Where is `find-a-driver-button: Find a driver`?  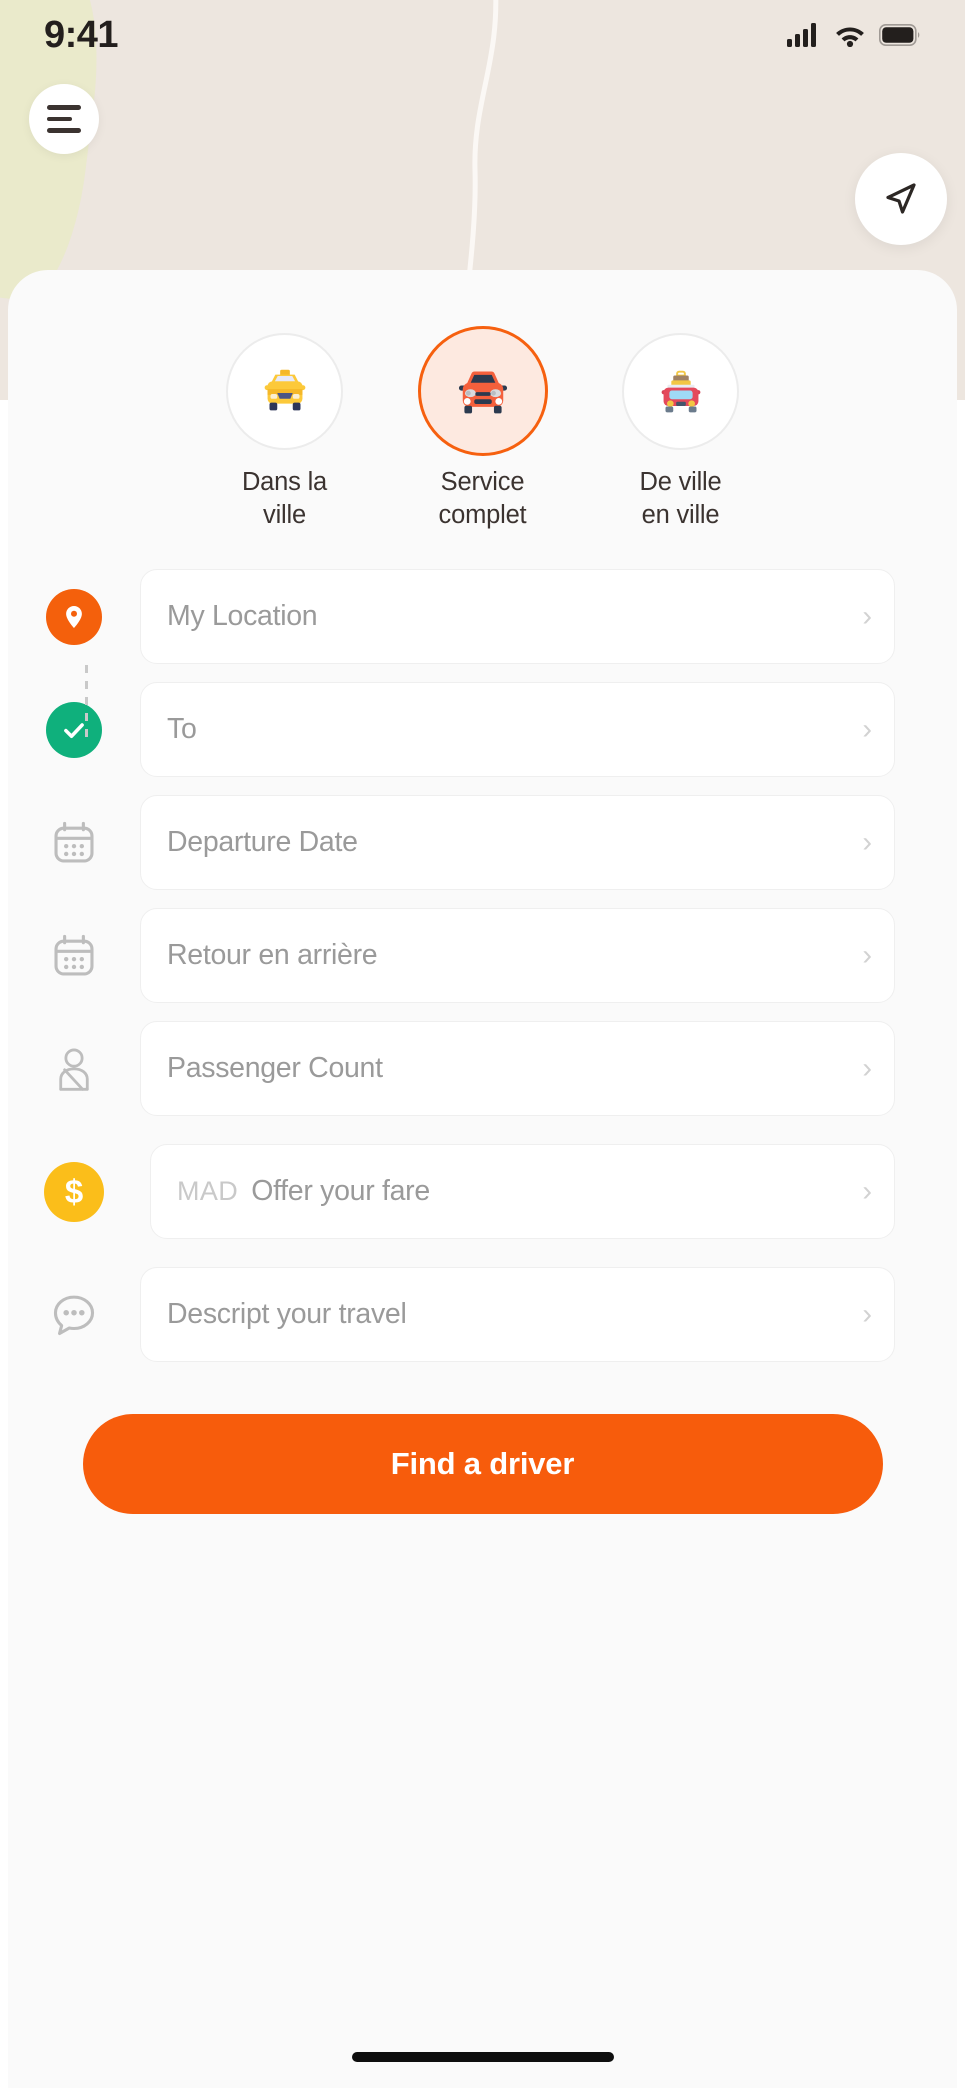 find-a-driver-button: Find a driver is located at coordinates (482, 1464).